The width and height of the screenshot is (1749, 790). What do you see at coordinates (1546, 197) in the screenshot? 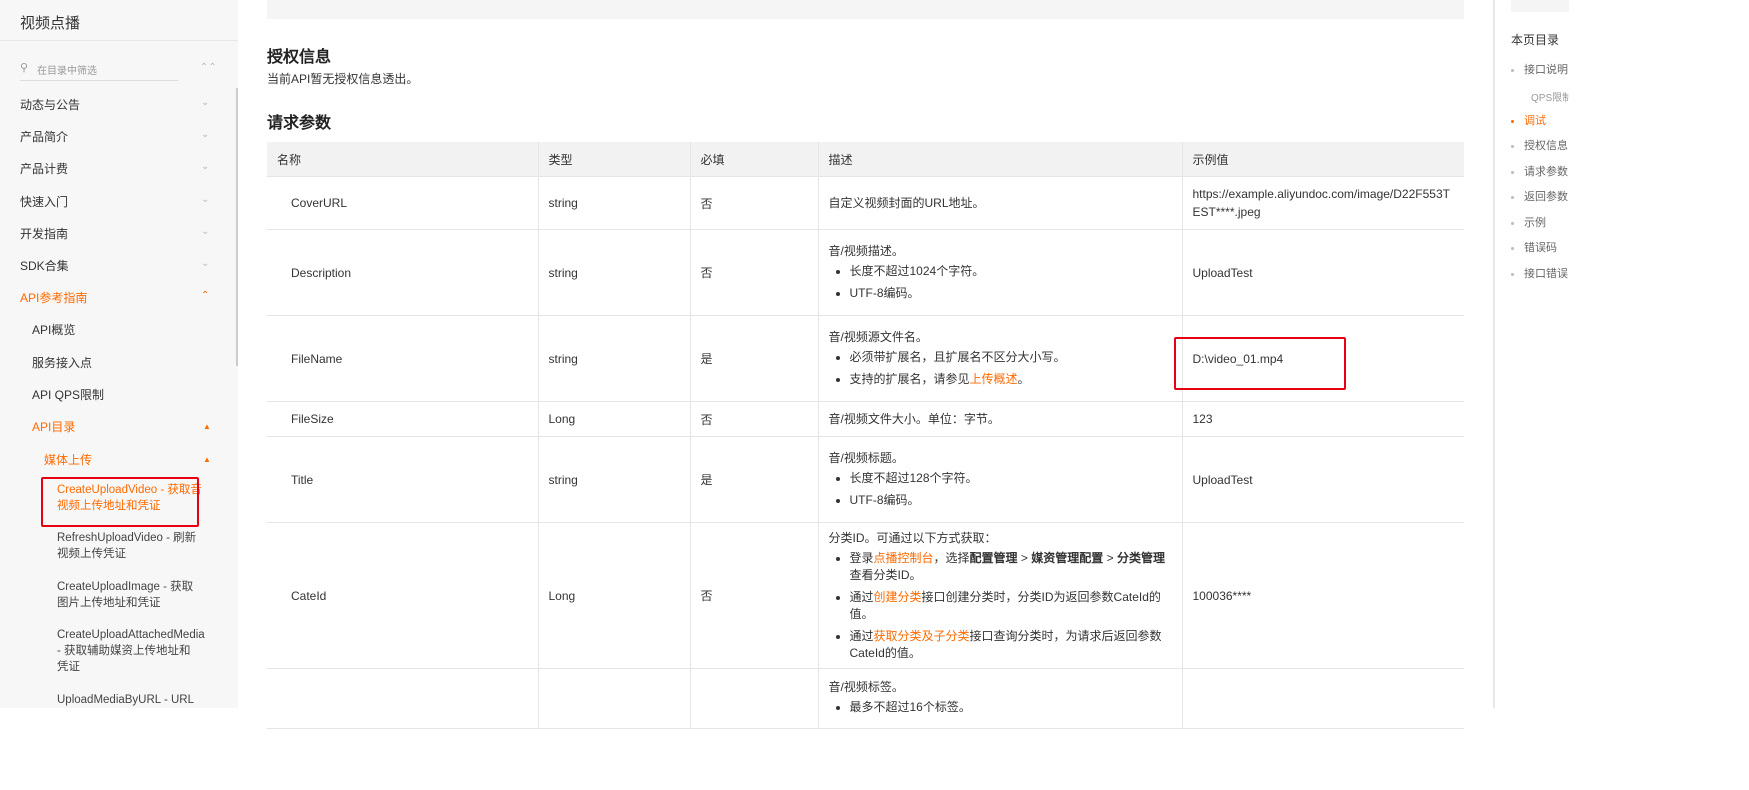
I see `toc-item-label: 返回参数` at bounding box center [1546, 197].